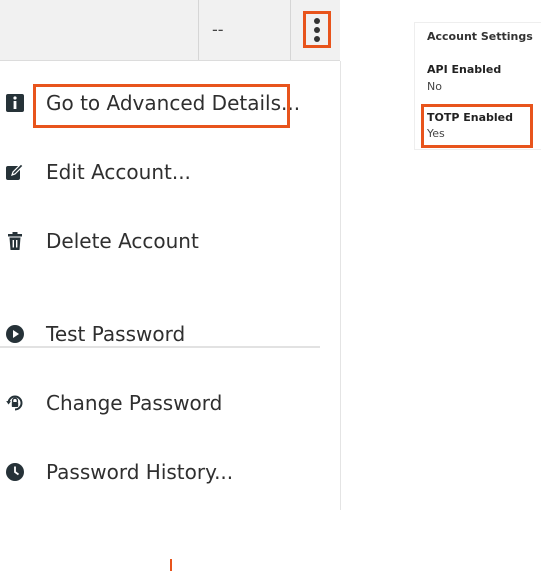 The width and height of the screenshot is (541, 571). I want to click on menu-item-label: Delete Account, so click(122, 241).